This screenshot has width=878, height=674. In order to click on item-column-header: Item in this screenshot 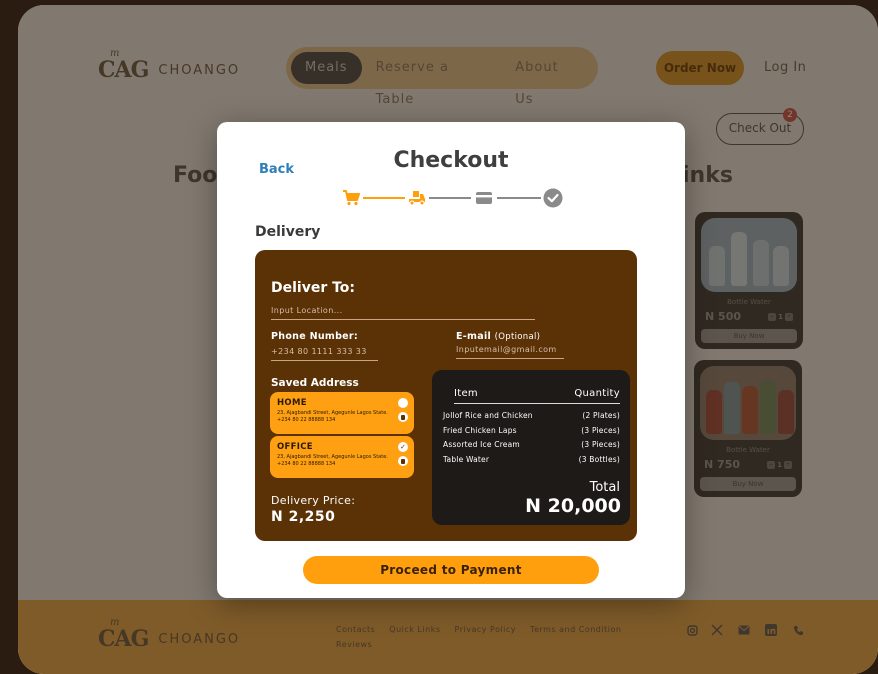, I will do `click(466, 393)`.